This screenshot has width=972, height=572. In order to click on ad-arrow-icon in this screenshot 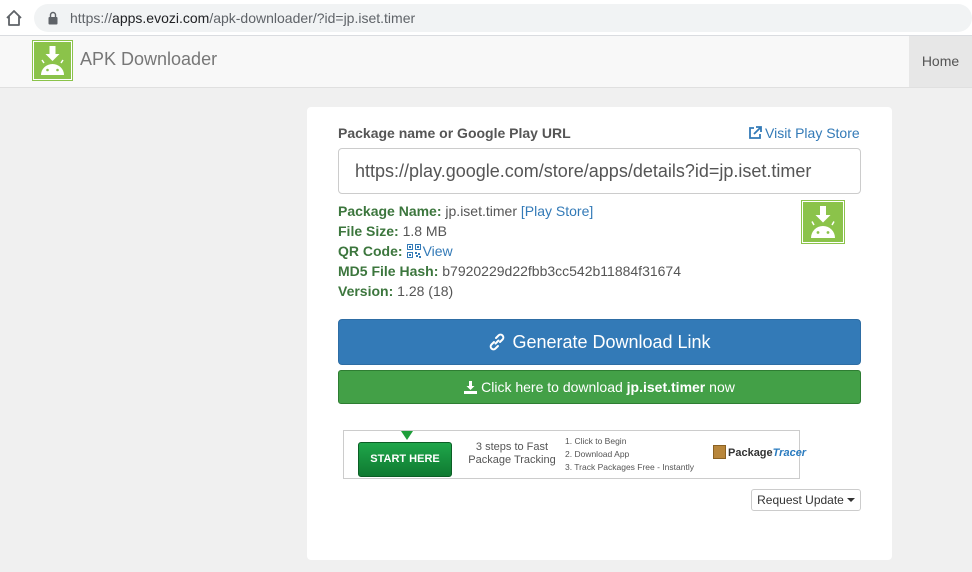, I will do `click(407, 435)`.